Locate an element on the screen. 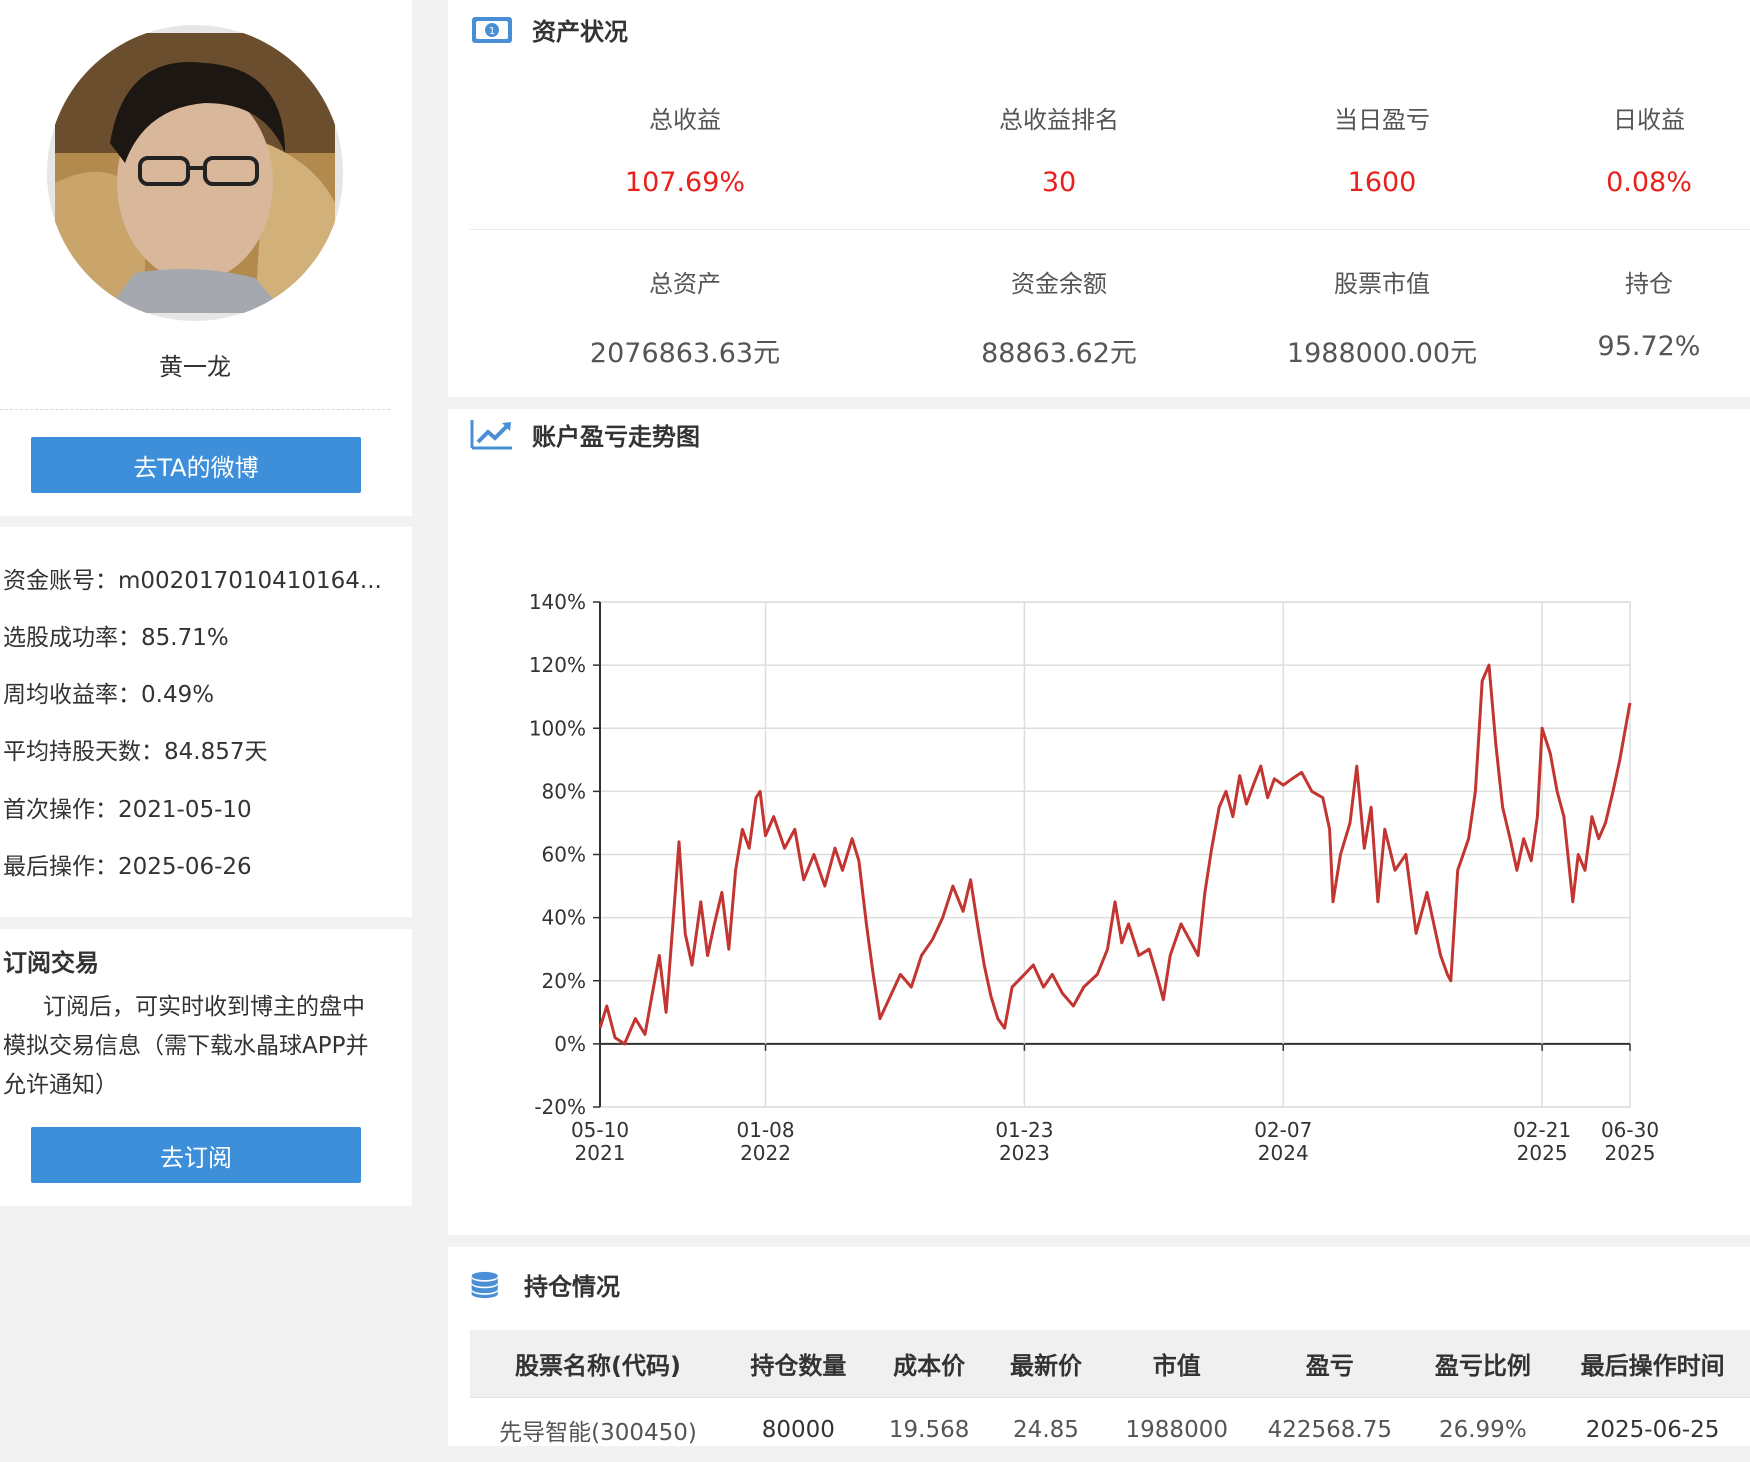 The height and width of the screenshot is (1462, 1750). x-tick-label: 01-08 is located at coordinates (765, 1130).